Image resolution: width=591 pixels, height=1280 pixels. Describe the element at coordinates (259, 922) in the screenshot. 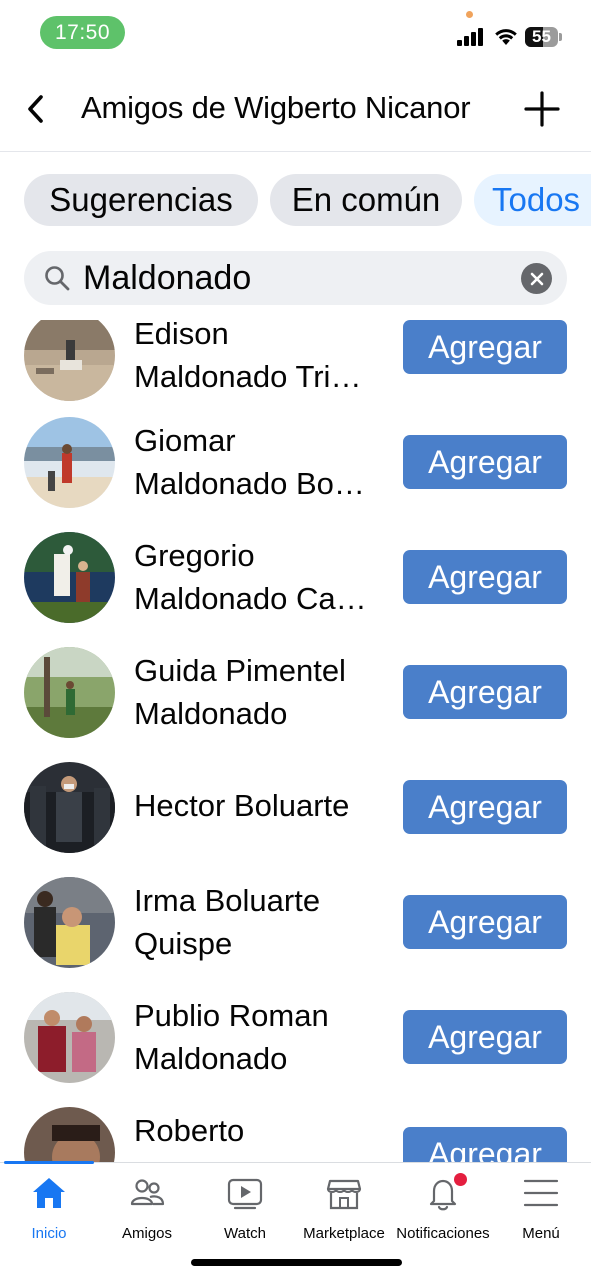

I see `friend-name: Irma Boluarte Quispe` at that location.